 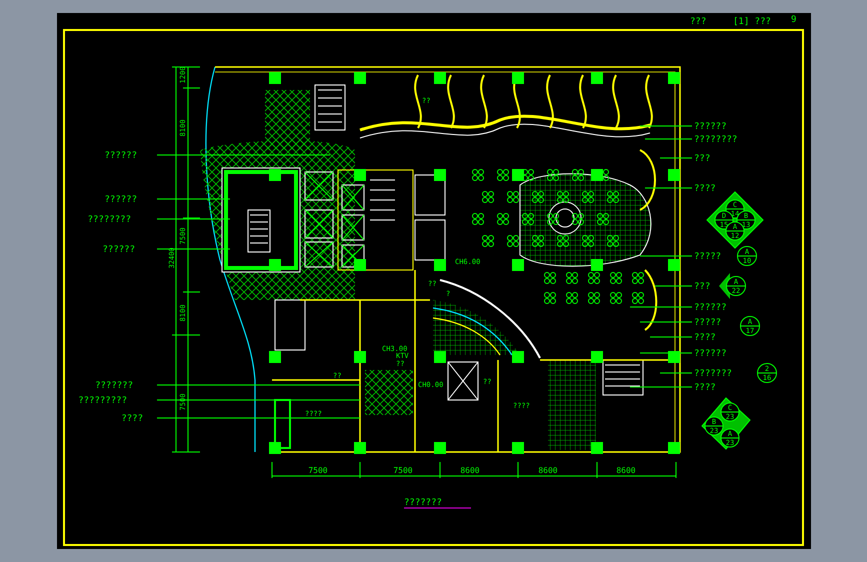 I want to click on callout-label: ?????????, so click(x=102, y=401).